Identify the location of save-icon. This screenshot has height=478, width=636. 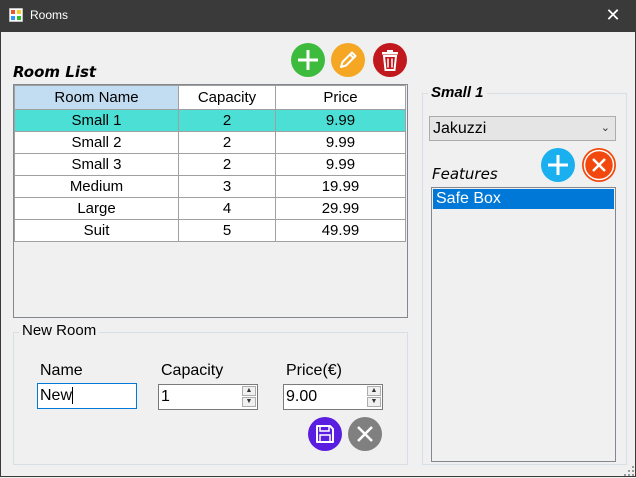
(325, 434).